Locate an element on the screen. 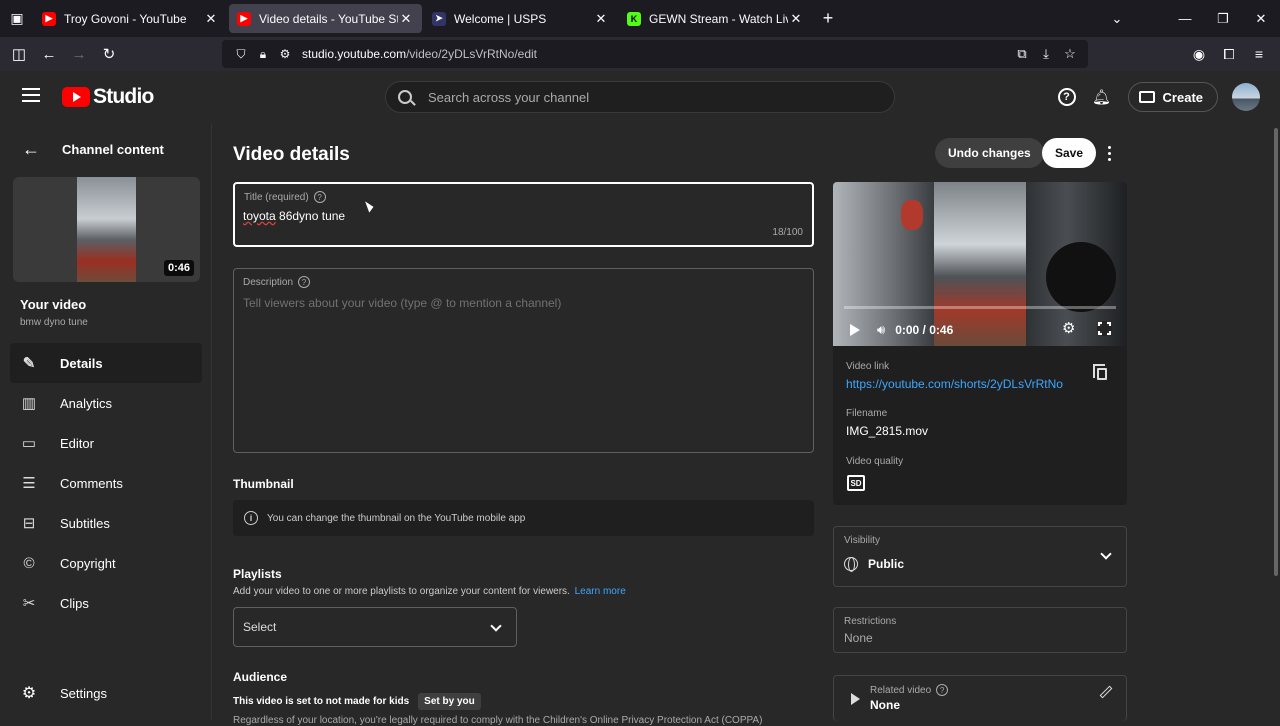 The width and height of the screenshot is (1280, 726). page-scrollbar is located at coordinates (1276, 352).